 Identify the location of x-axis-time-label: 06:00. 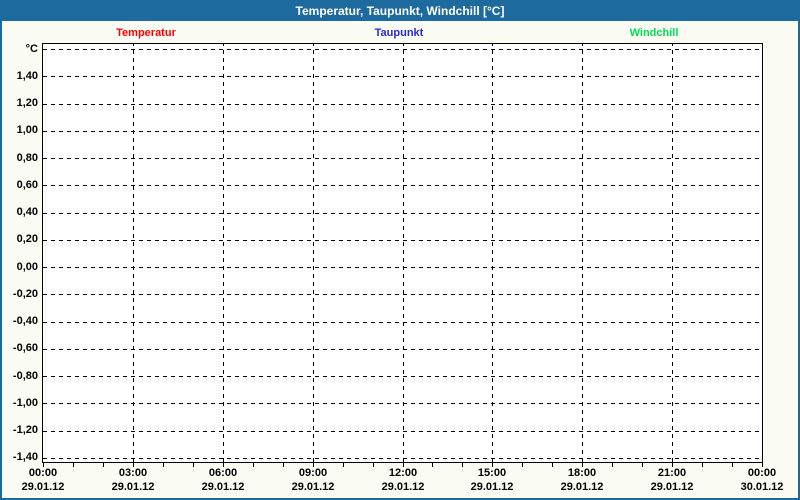
(223, 473).